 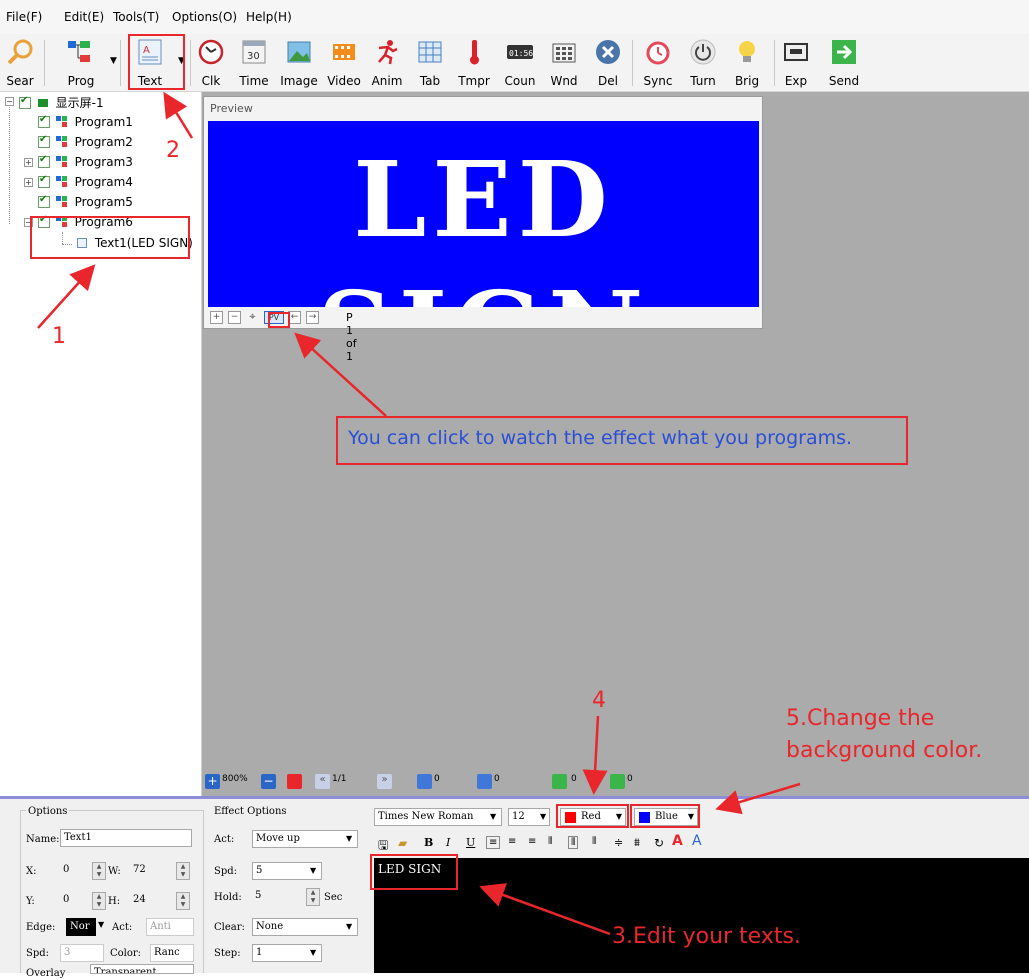 I want to click on align-center-icon: ≡, so click(x=512, y=841).